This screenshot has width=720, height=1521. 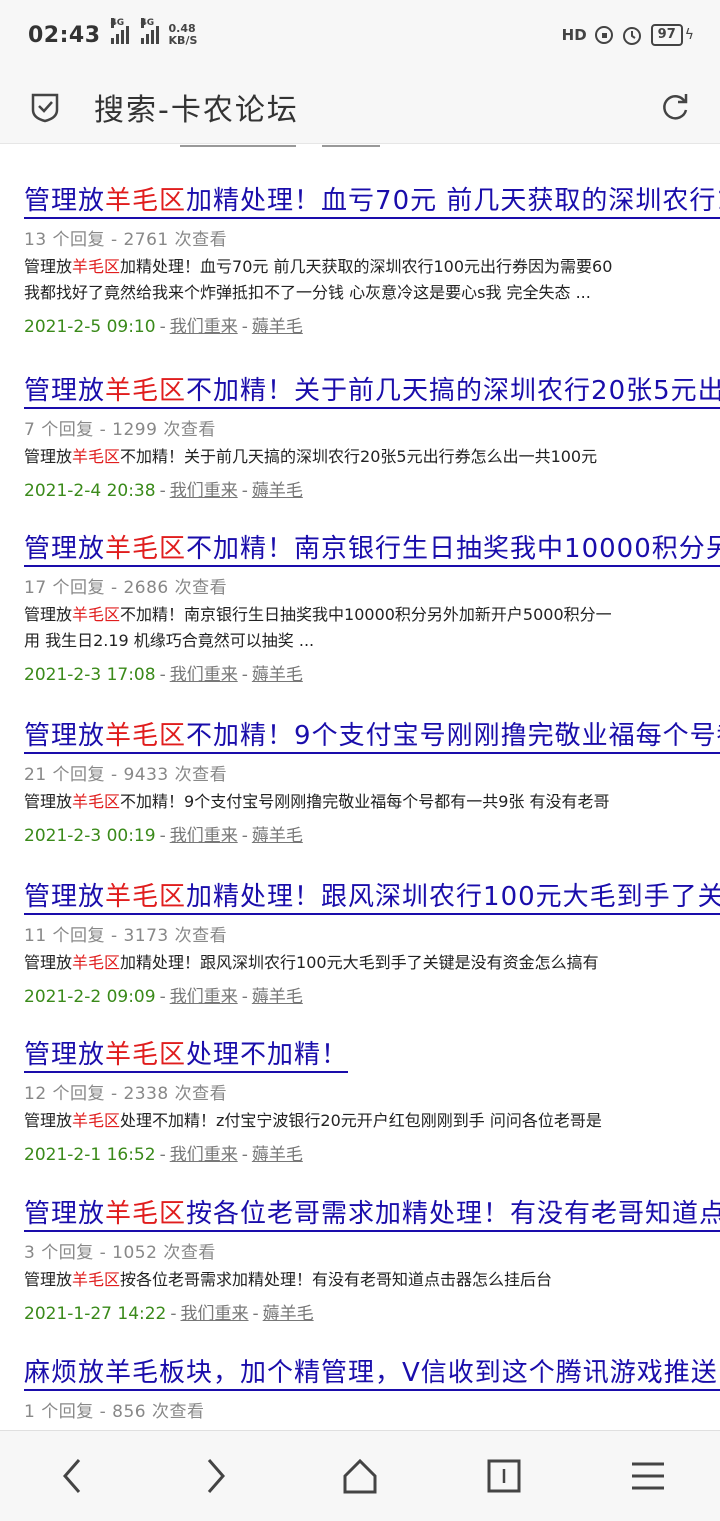 I want to click on result-footer: 2021-2-4 20:38- 我们重来 - 薅羊毛, so click(x=372, y=488).